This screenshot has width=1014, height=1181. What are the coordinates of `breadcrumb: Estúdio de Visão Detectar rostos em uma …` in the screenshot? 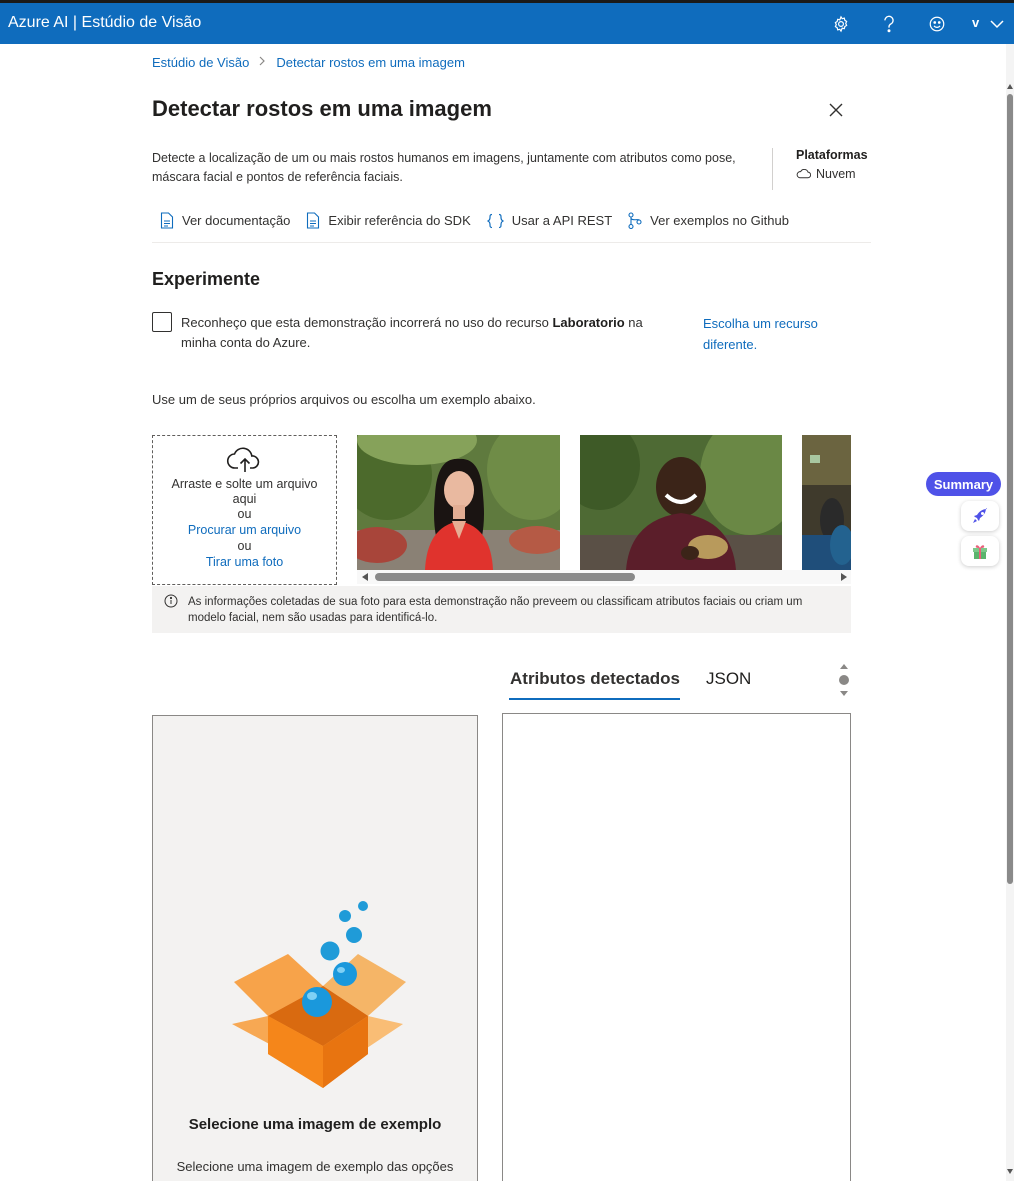 It's located at (308, 62).